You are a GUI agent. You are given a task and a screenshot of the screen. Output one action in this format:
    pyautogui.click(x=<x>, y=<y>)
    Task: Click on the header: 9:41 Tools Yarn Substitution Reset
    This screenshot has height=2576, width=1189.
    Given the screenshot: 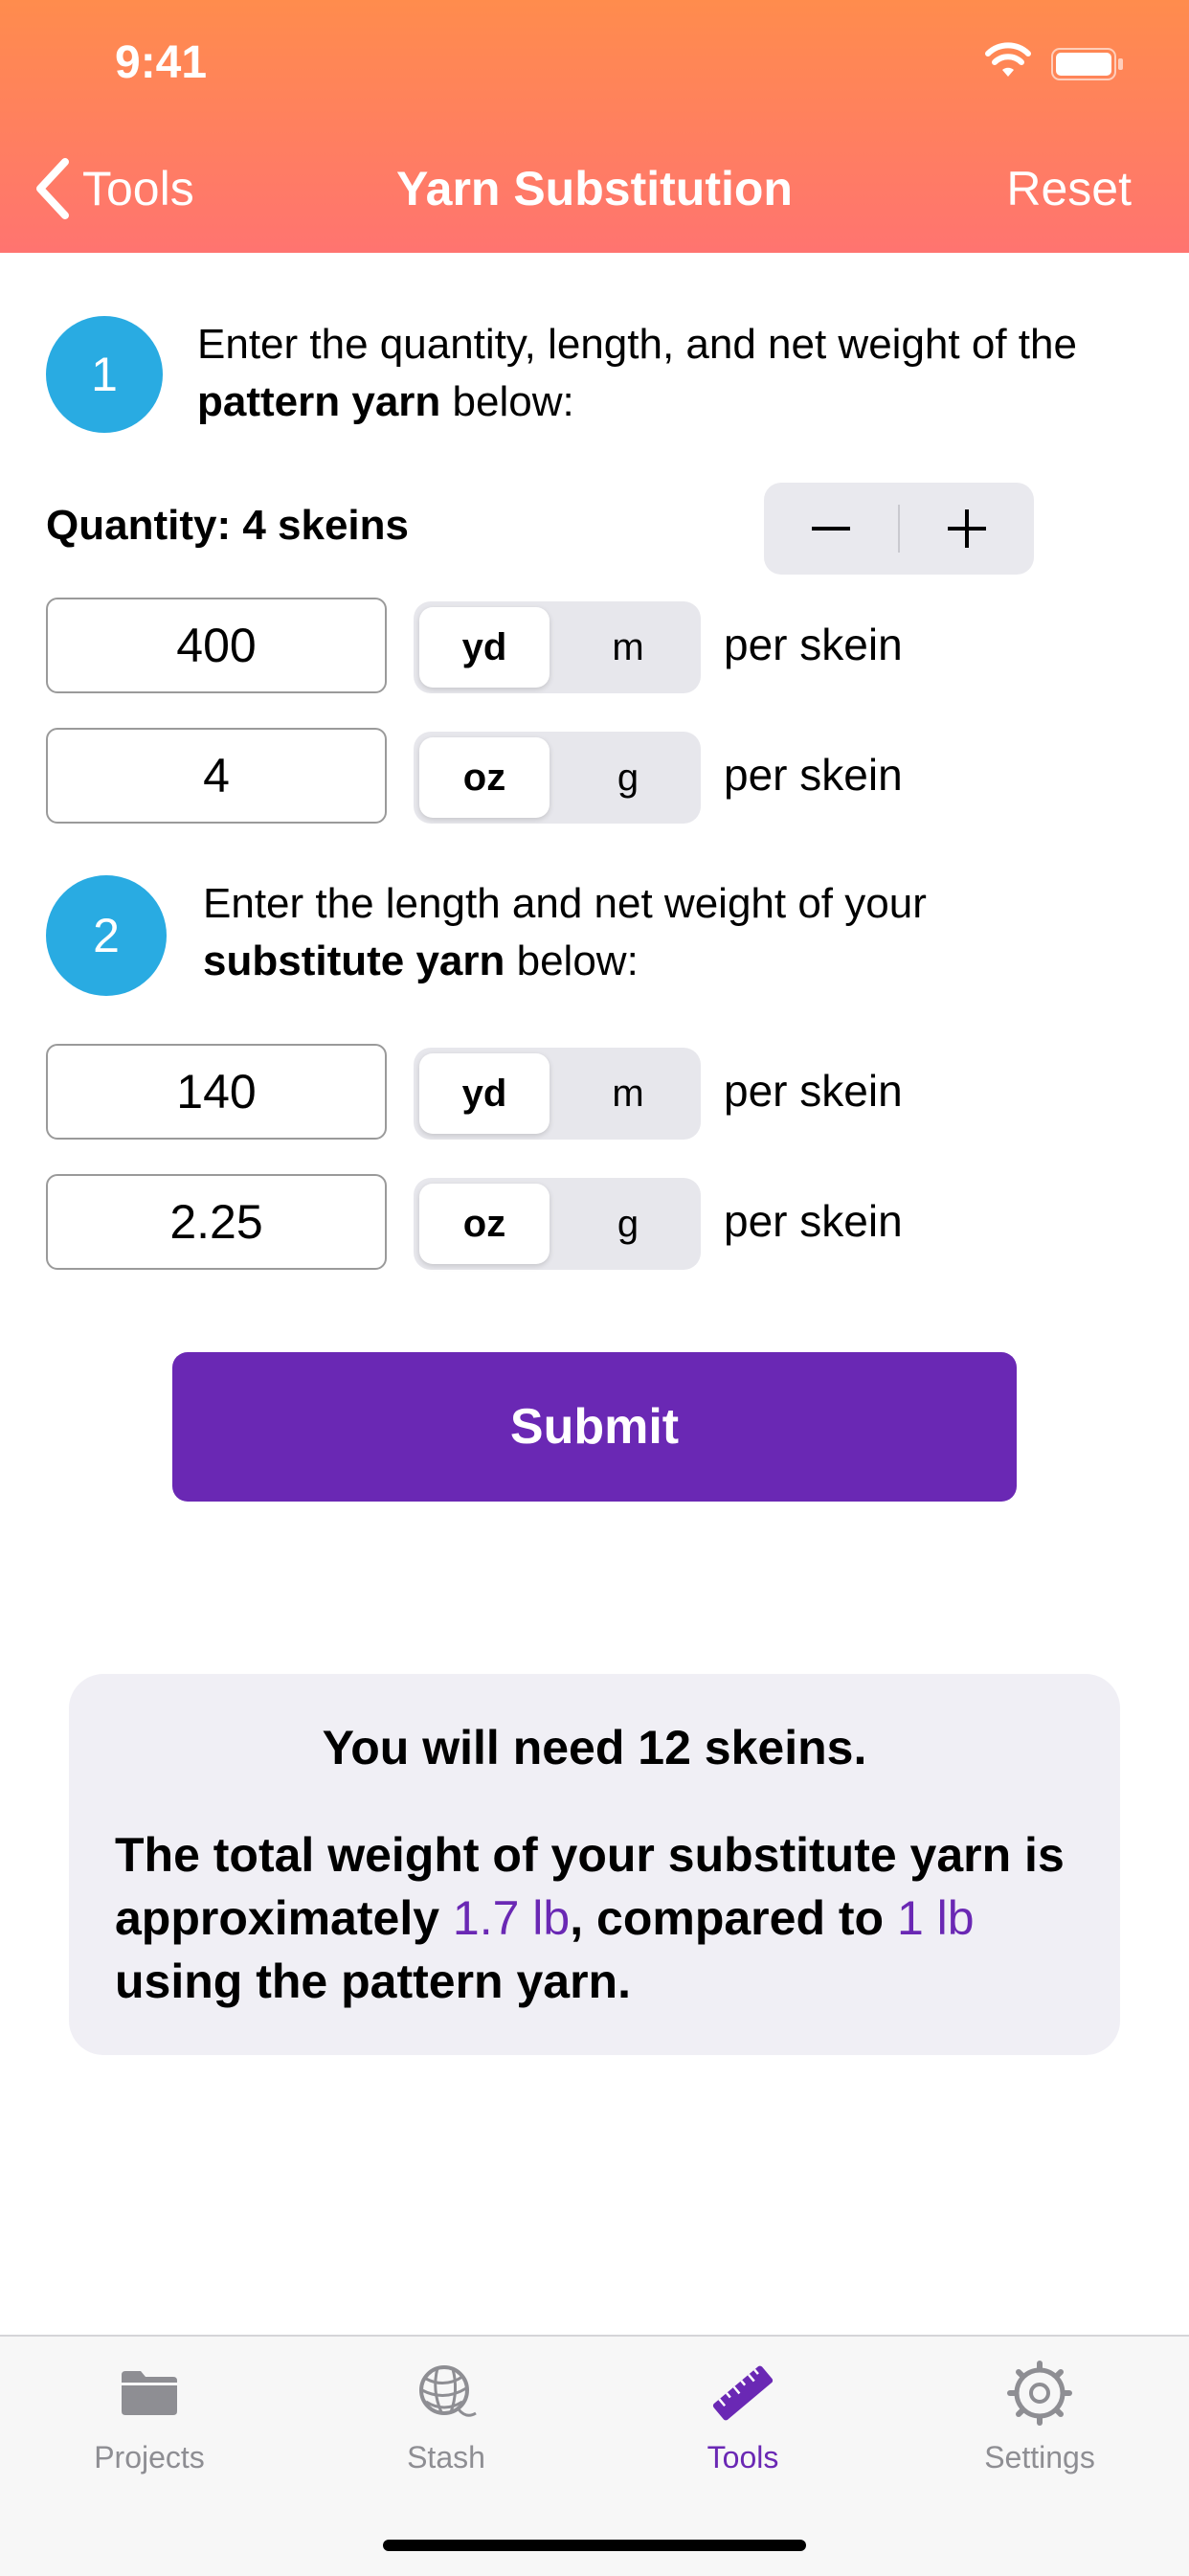 What is the action you would take?
    pyautogui.click(x=594, y=126)
    